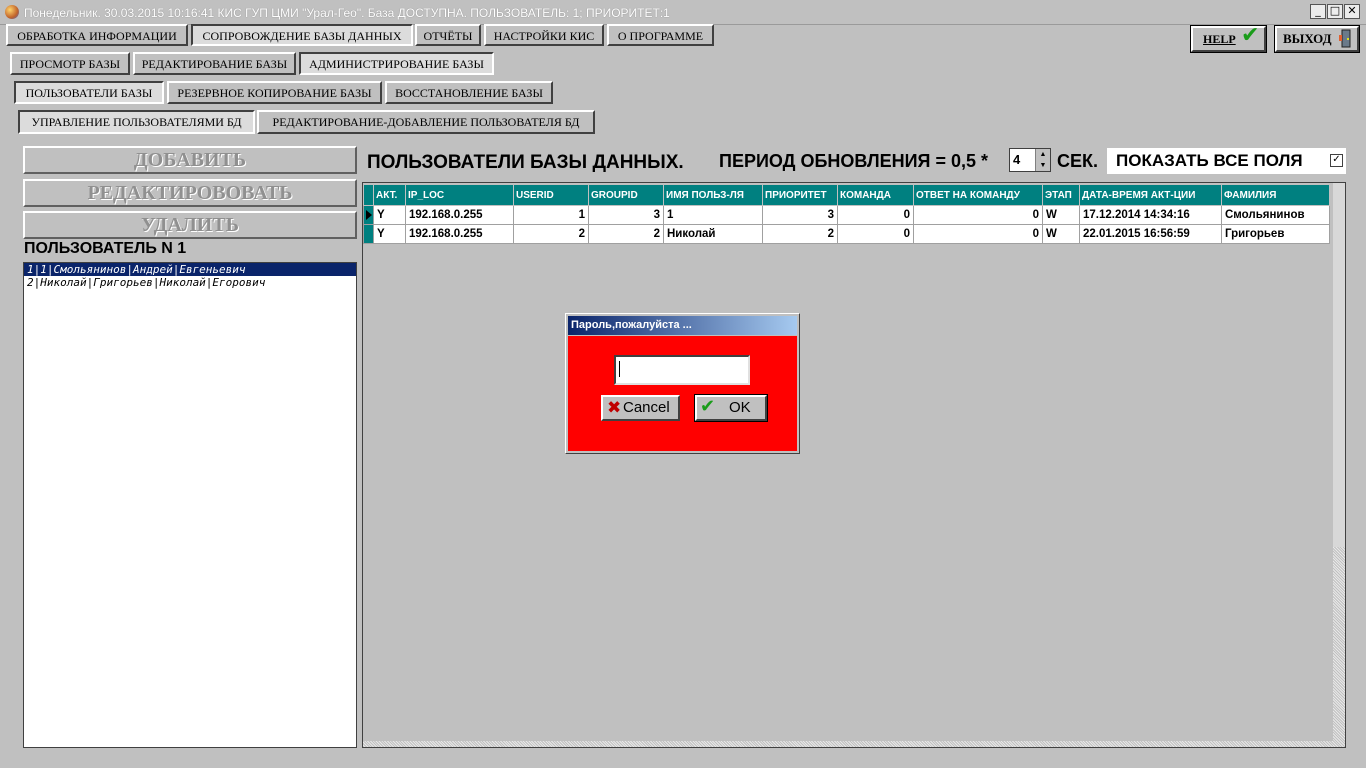 The width and height of the screenshot is (1366, 768). I want to click on column-header: КОМАНДА, so click(875, 195).